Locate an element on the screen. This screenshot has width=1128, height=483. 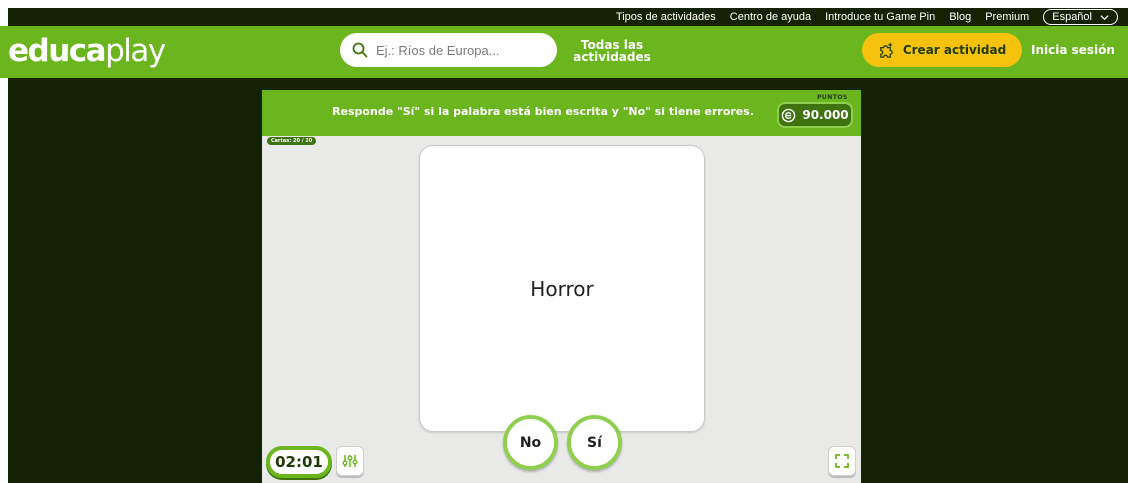
points-counter: 90.000 is located at coordinates (815, 115).